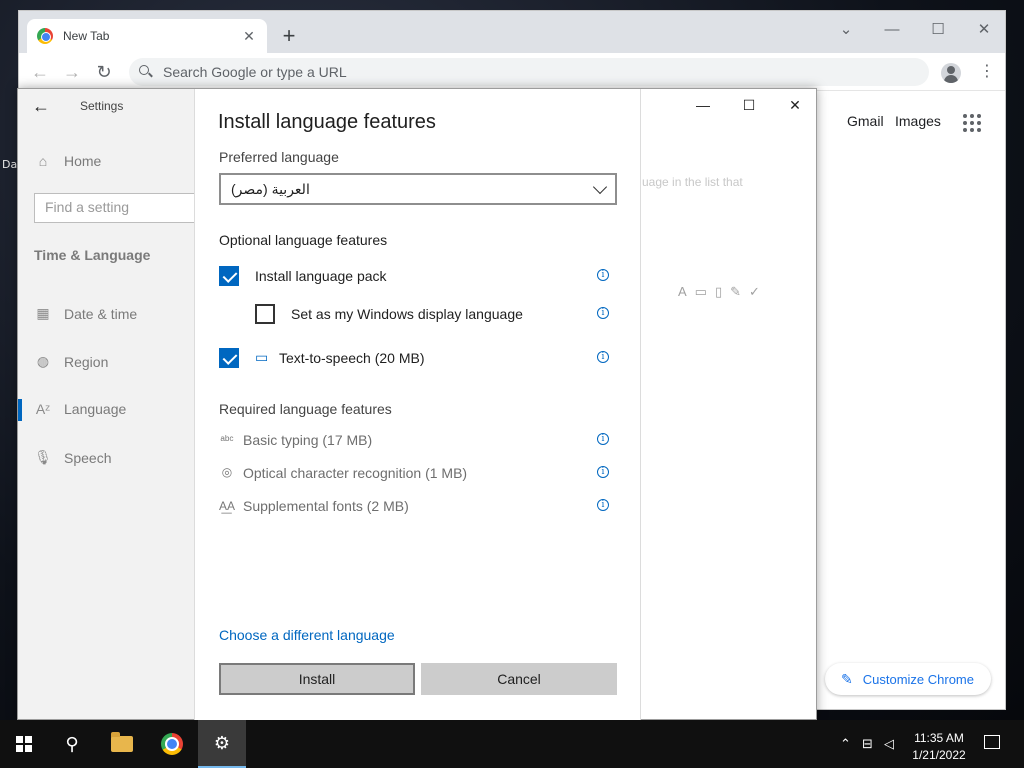 Image resolution: width=1024 pixels, height=768 pixels. What do you see at coordinates (847, 678) in the screenshot?
I see `pencil-icon: ✎` at bounding box center [847, 678].